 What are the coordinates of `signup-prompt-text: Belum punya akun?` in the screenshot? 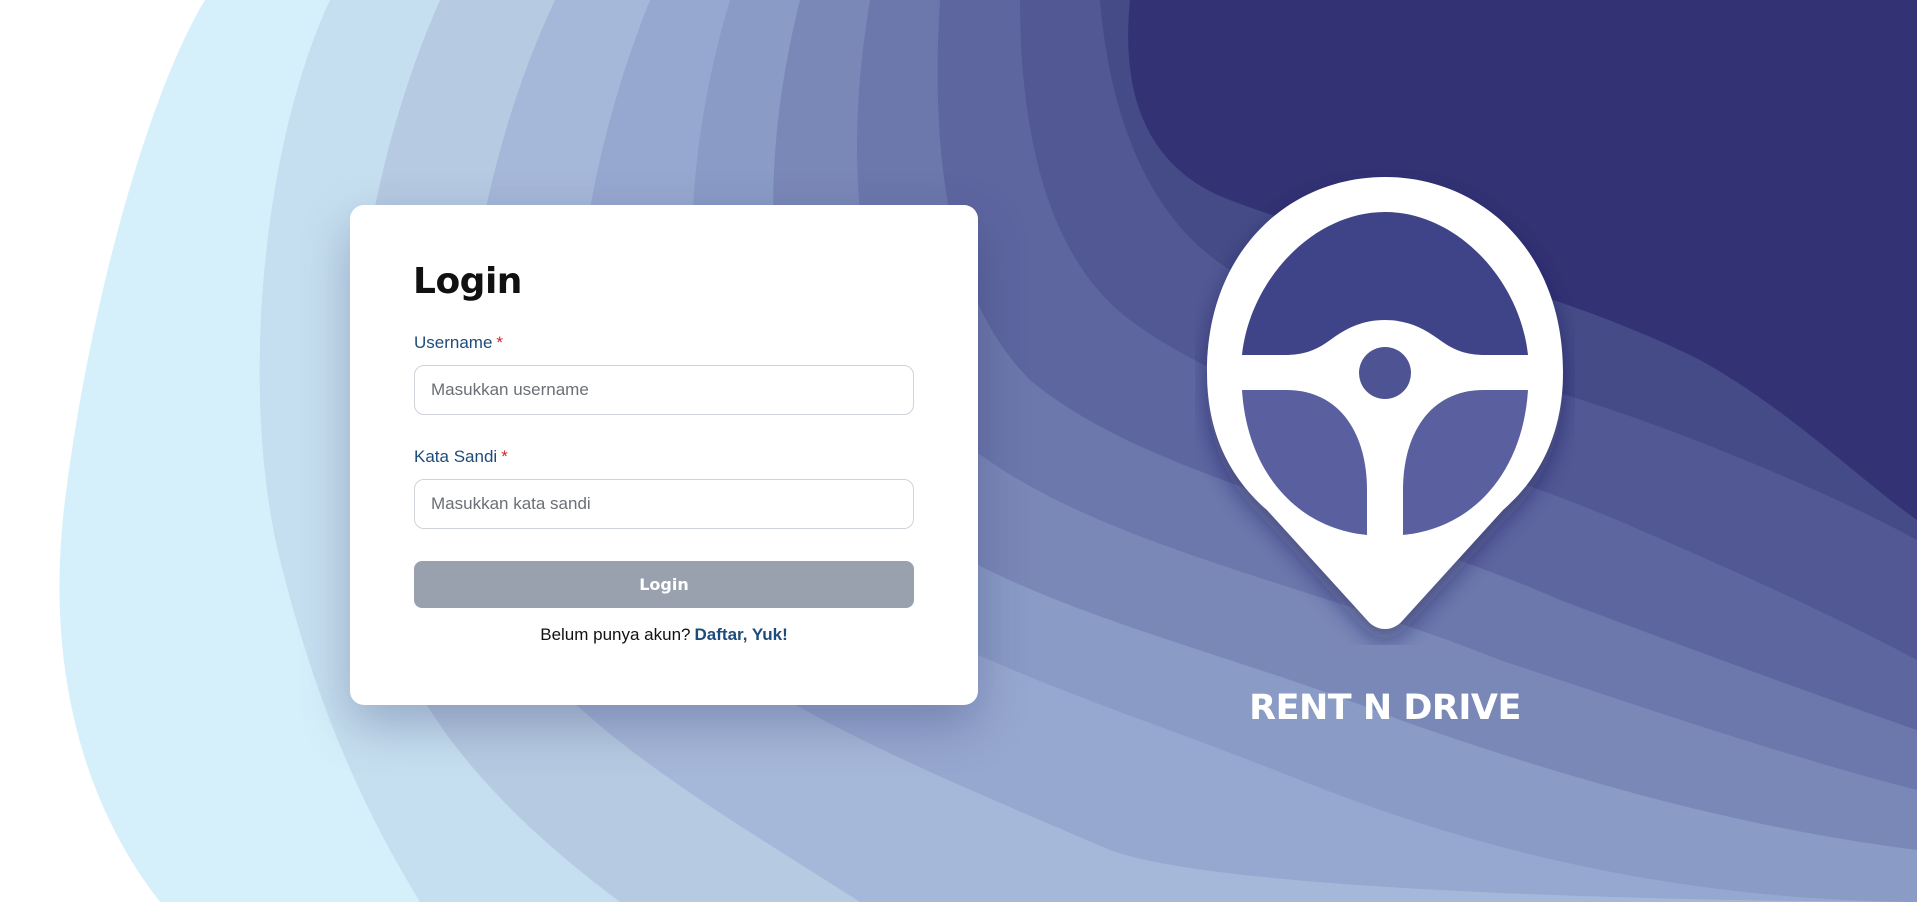 It's located at (615, 634).